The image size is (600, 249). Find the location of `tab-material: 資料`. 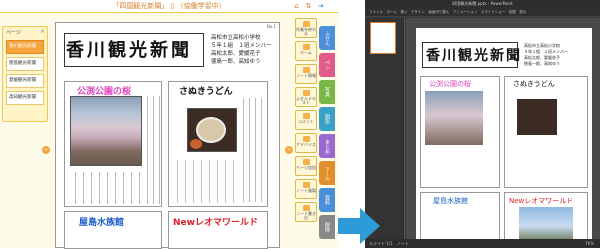

tab-material: 資料 is located at coordinates (327, 200).